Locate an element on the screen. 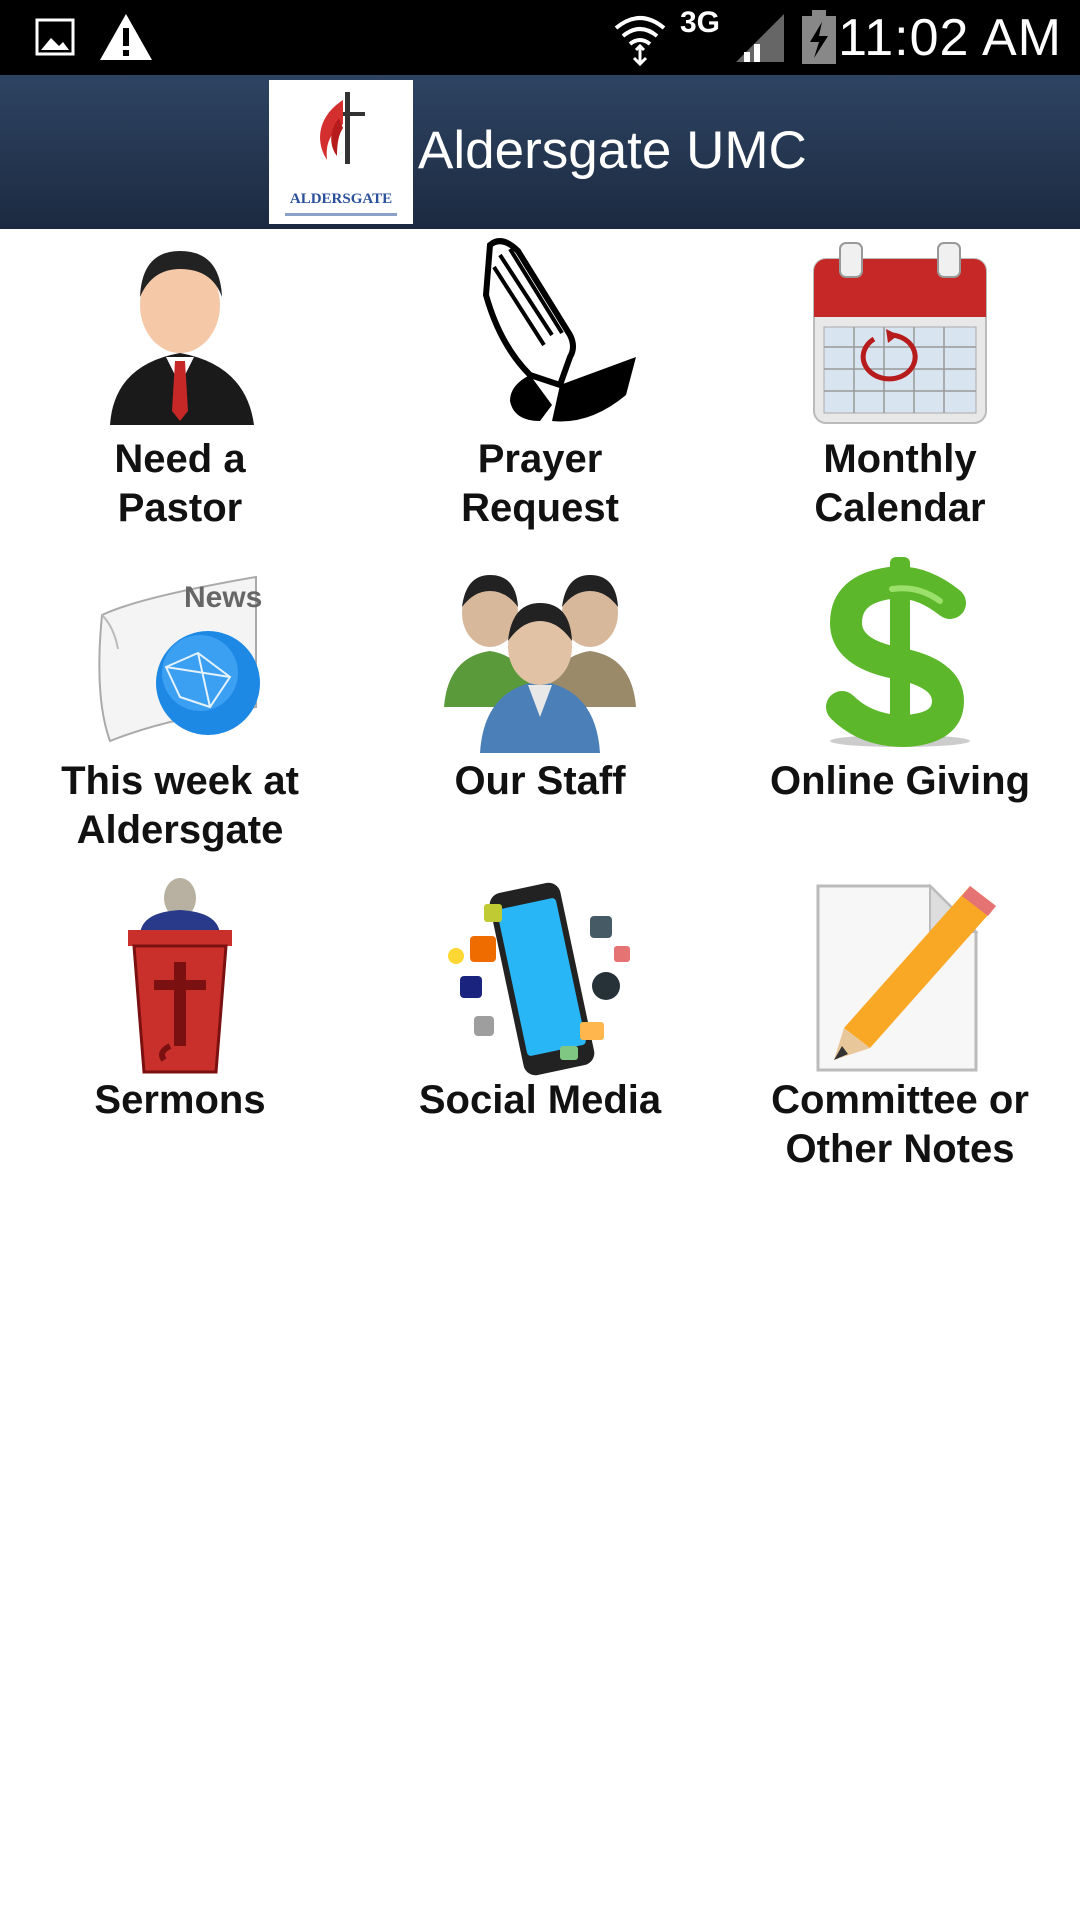  app-title: Aldersgate UMC is located at coordinates (612, 150).